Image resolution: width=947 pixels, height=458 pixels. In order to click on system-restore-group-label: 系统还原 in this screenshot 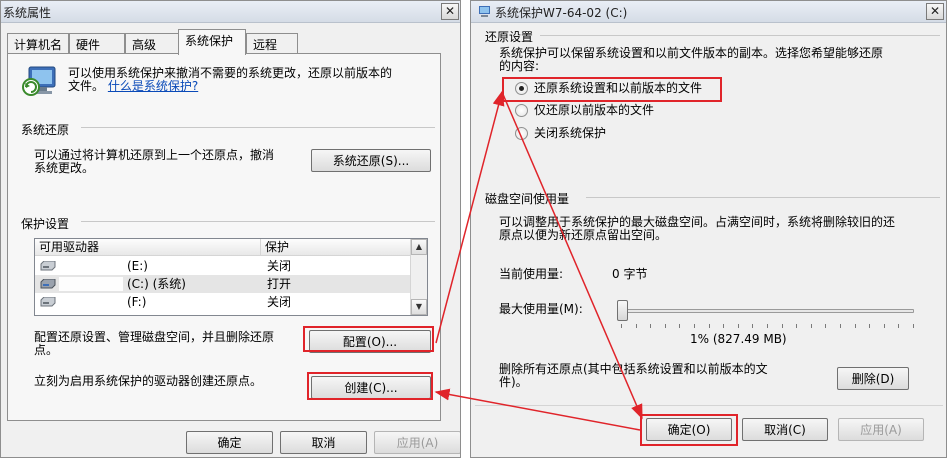, I will do `click(48, 129)`.